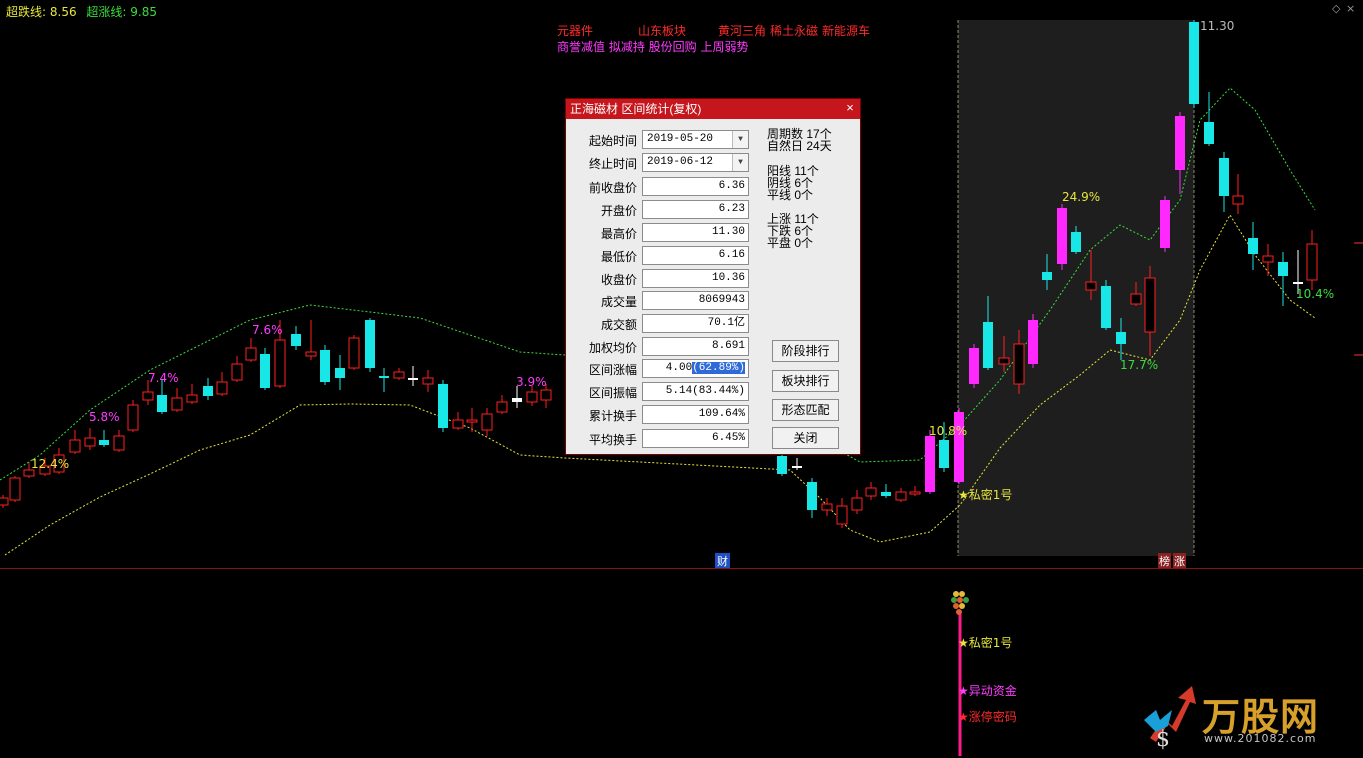 Image resolution: width=1363 pixels, height=758 pixels. Describe the element at coordinates (695, 323) in the screenshot. I see `amount-field: 70.1亿` at that location.